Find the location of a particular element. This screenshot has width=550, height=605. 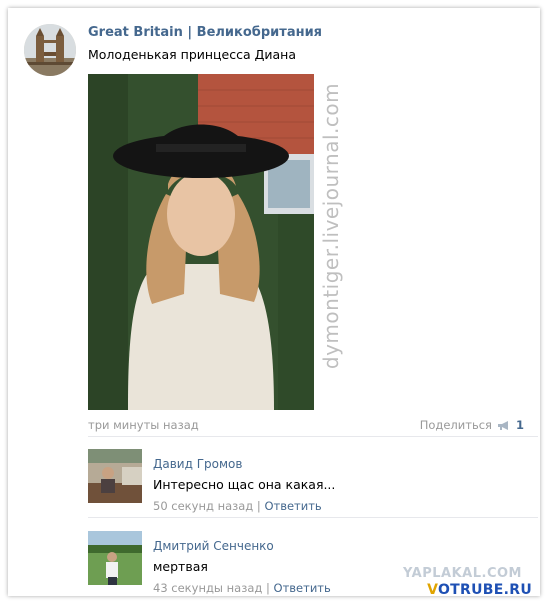

group-avatar is located at coordinates (50, 50).